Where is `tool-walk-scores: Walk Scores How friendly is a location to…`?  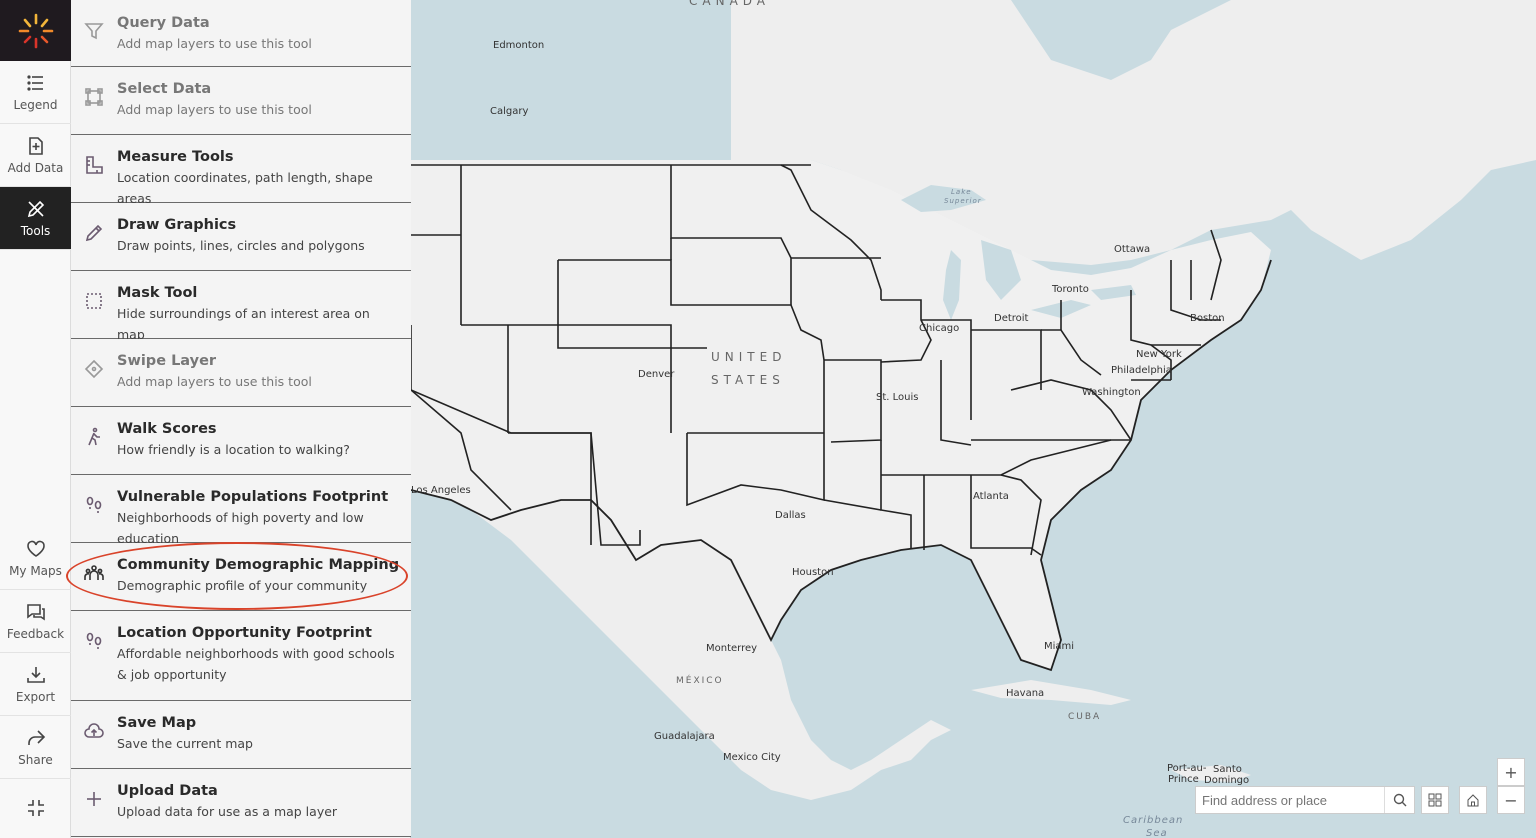
tool-walk-scores: Walk Scores How friendly is a location to… is located at coordinates (241, 441).